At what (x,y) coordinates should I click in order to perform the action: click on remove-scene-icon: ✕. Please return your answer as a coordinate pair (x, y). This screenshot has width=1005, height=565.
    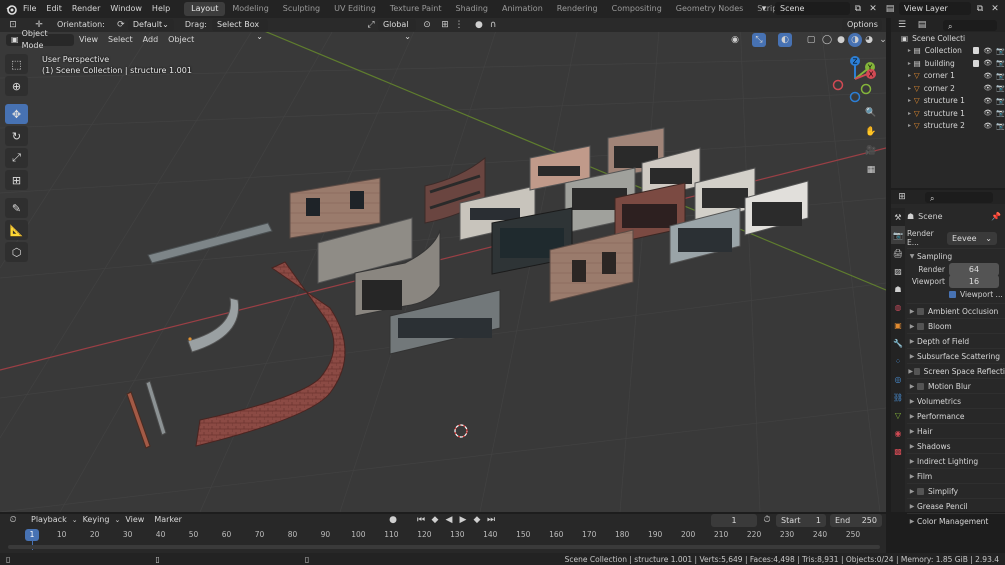
    Looking at the image, I should click on (873, 9).